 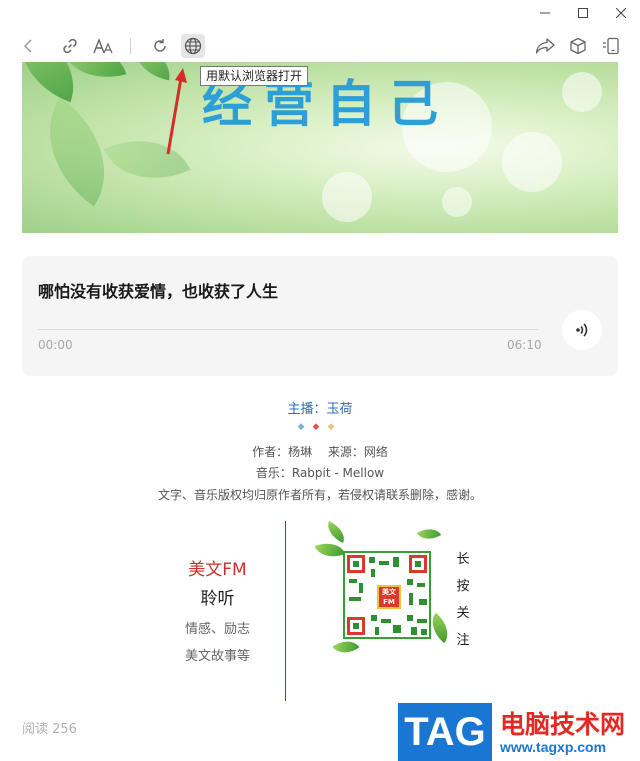 I want to click on back-button, so click(x=29, y=46).